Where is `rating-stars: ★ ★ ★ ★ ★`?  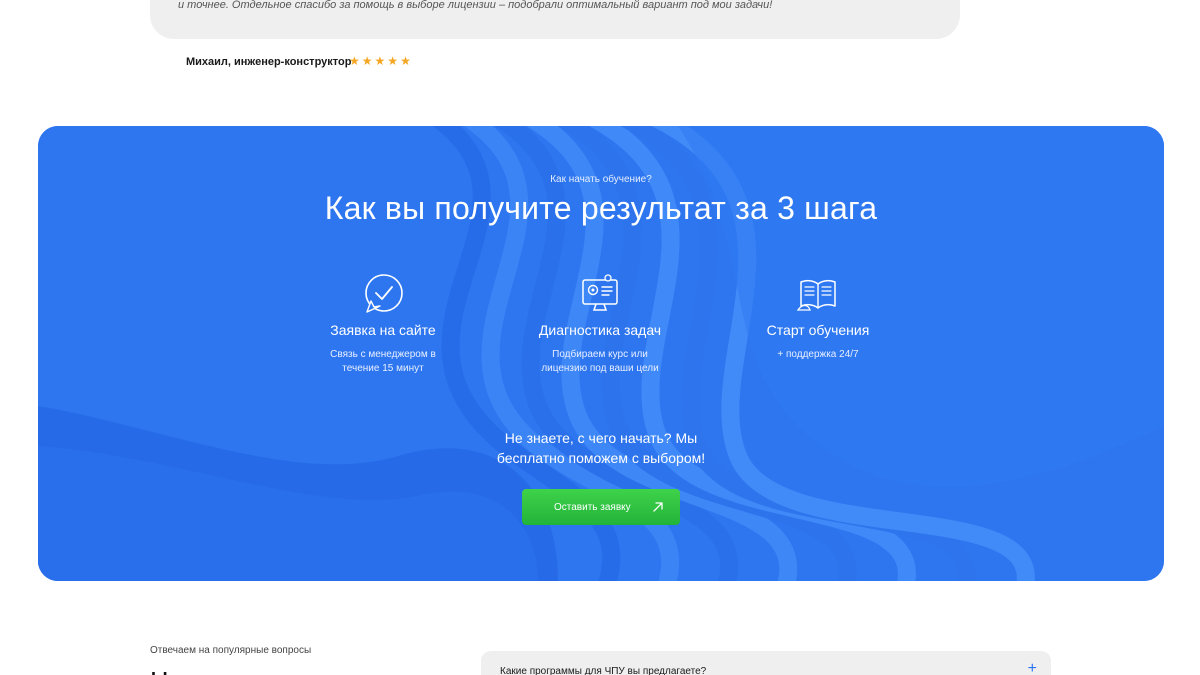 rating-stars: ★ ★ ★ ★ ★ is located at coordinates (380, 61).